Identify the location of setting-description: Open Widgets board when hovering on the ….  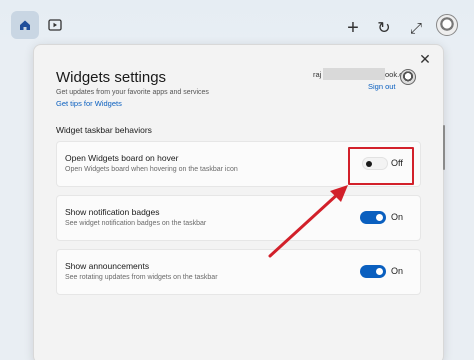
(151, 169).